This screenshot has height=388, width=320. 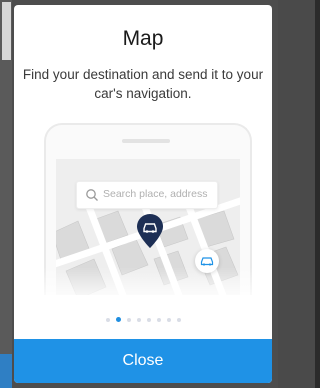 I want to click on phone-speaker, so click(x=146, y=141).